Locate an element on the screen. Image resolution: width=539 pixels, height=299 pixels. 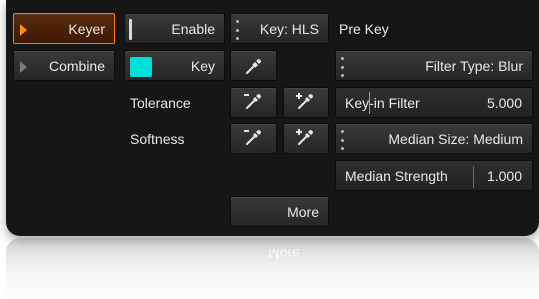
eyedropper-icon is located at coordinates (254, 66).